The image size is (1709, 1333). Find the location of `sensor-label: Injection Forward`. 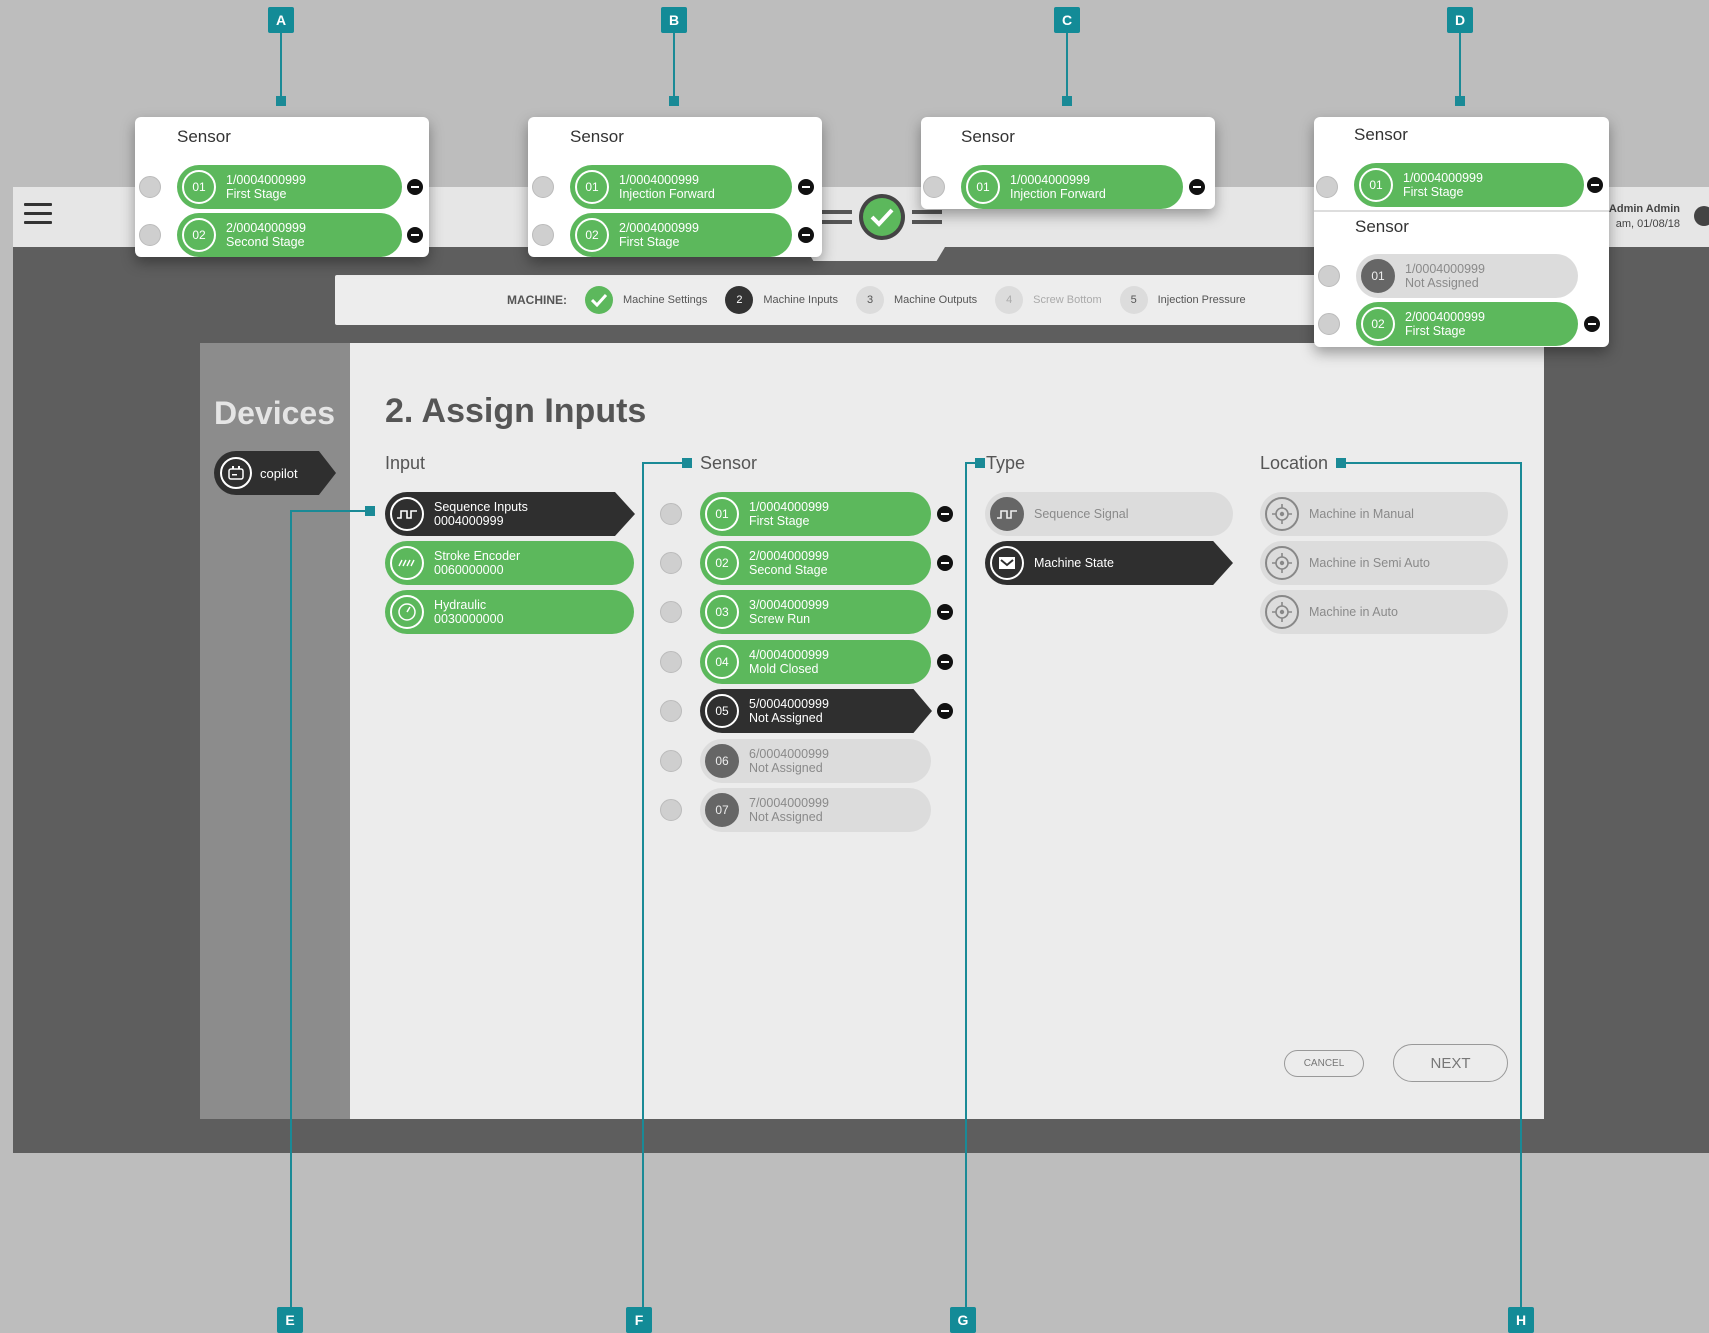

sensor-label: Injection Forward is located at coordinates (1058, 194).